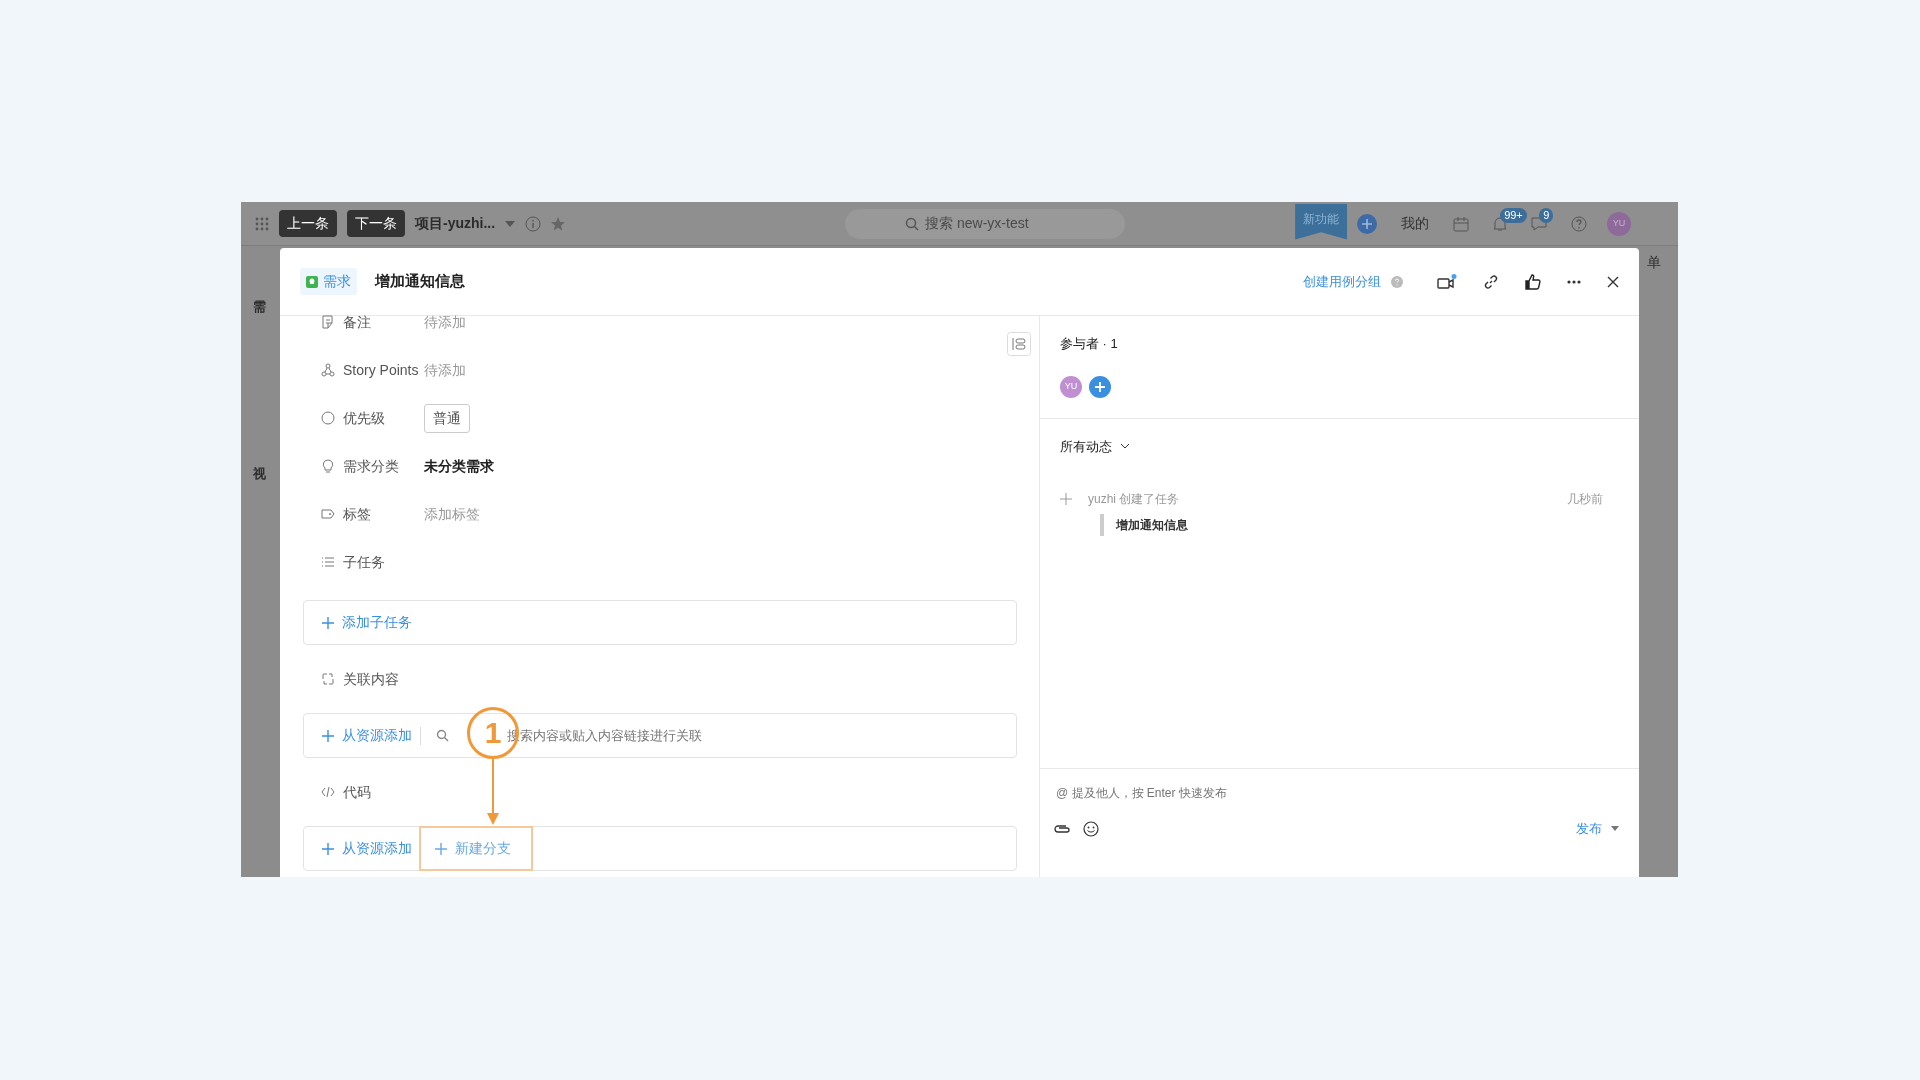 Image resolution: width=1920 pixels, height=1080 pixels. Describe the element at coordinates (1619, 223) in the screenshot. I see `user-avatar: YU` at that location.